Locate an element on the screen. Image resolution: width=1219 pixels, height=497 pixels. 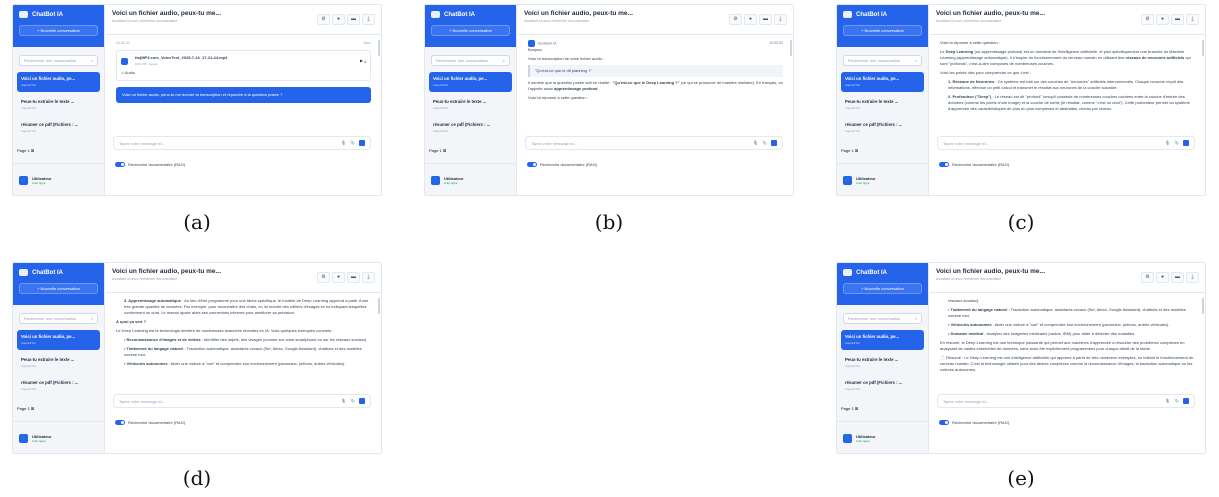
brand: ChatBot IA is located at coordinates (58, 14).